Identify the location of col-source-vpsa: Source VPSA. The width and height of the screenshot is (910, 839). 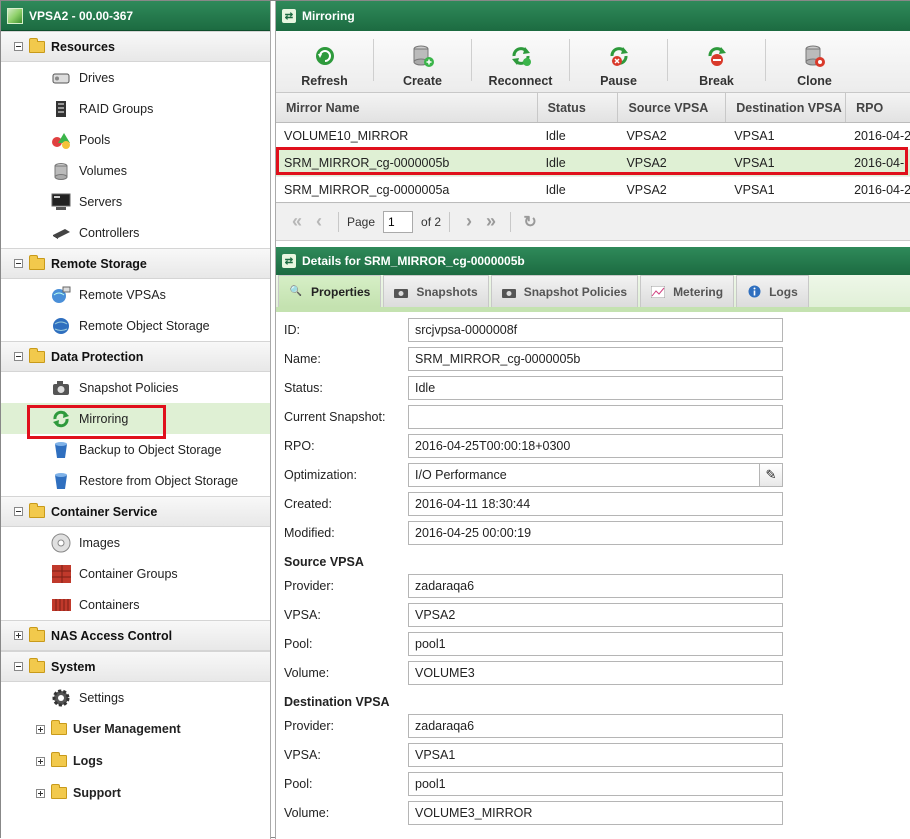
(672, 107).